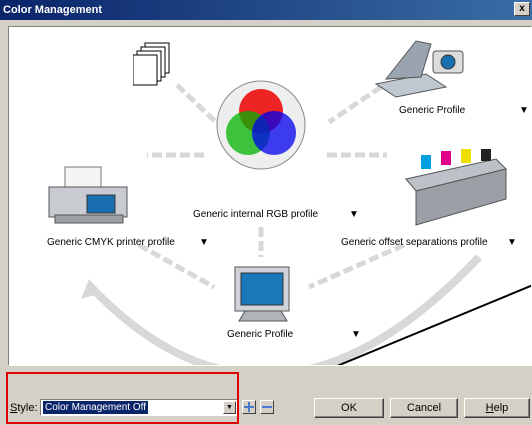  I want to click on rgb-profile-dropdown: ▼, so click(354, 214).